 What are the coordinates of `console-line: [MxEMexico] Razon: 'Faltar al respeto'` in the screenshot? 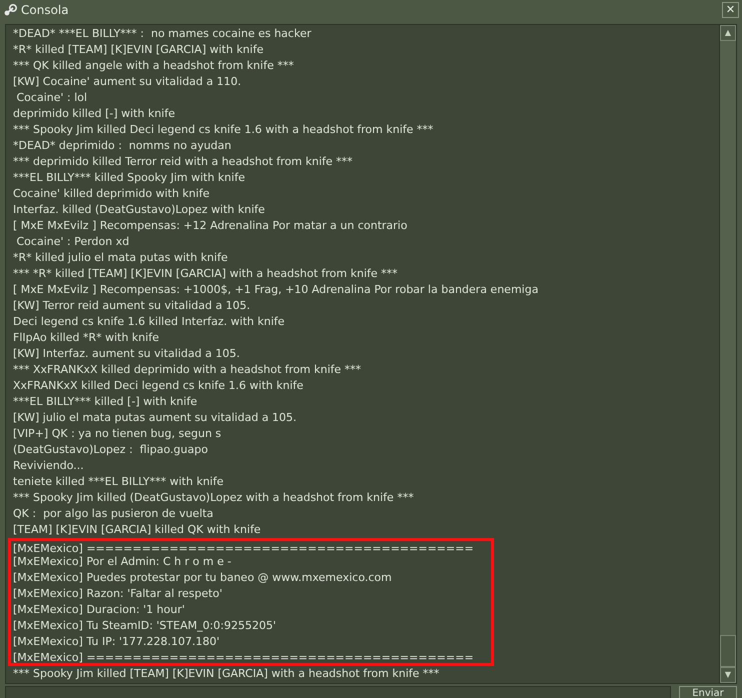 It's located at (251, 594).